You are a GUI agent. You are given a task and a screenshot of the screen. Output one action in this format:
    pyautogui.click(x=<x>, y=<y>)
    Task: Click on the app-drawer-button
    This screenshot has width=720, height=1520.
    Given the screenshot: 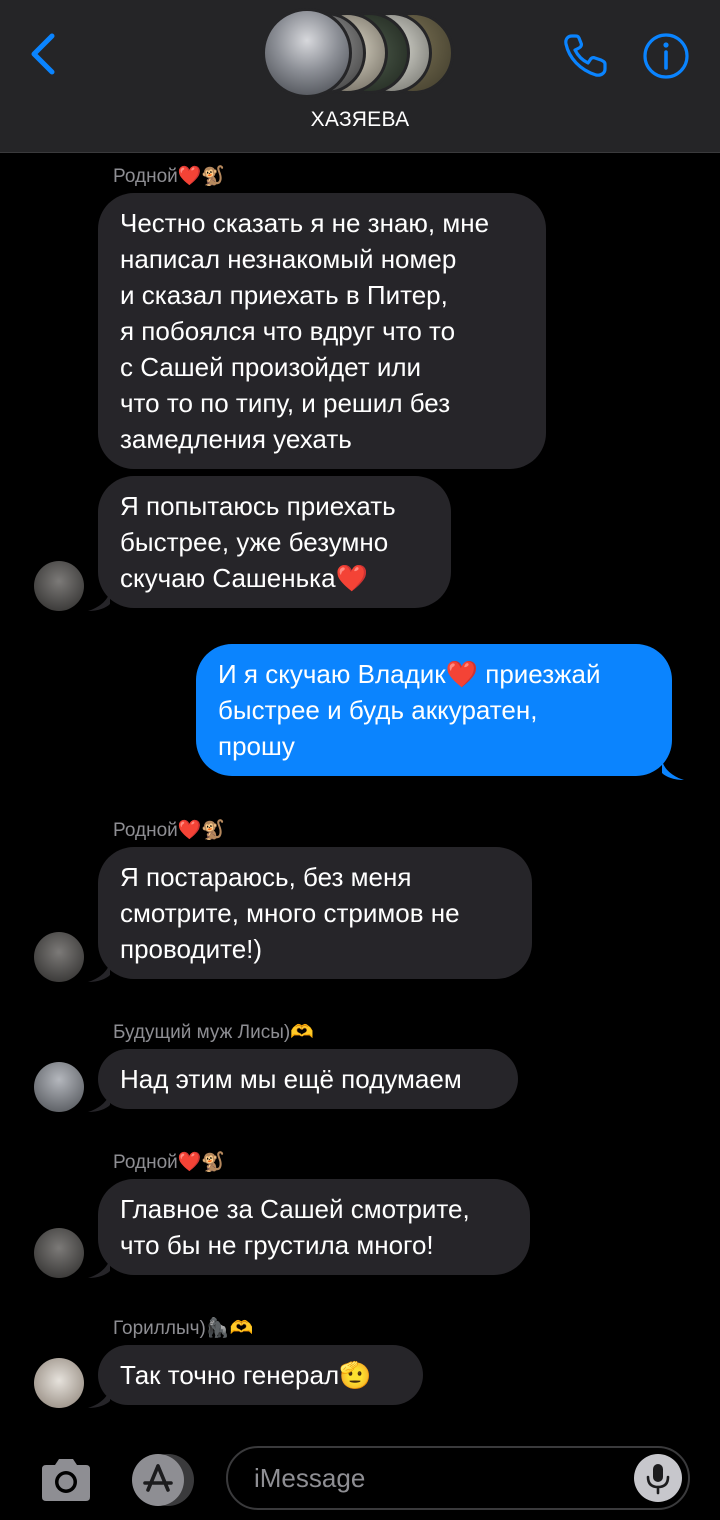 What is the action you would take?
    pyautogui.click(x=163, y=1480)
    